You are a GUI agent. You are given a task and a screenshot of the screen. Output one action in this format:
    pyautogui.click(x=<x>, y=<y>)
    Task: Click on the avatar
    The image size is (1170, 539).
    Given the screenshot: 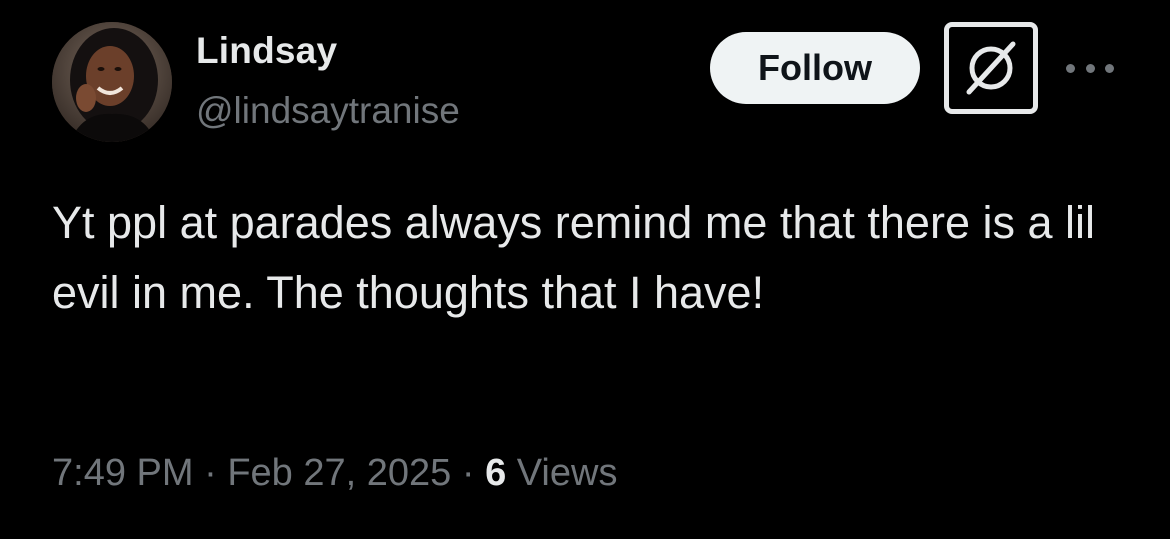 What is the action you would take?
    pyautogui.click(x=112, y=82)
    